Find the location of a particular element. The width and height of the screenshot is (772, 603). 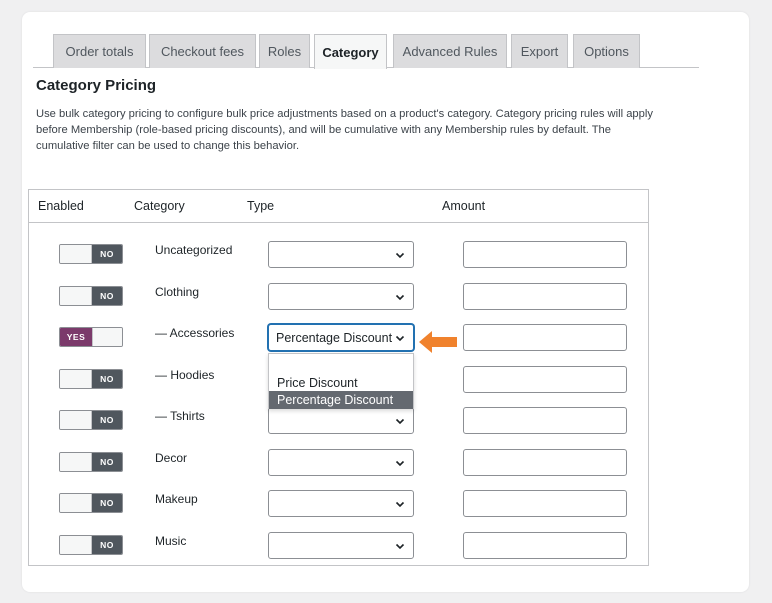

header-enabled: Enabled is located at coordinates (61, 206).